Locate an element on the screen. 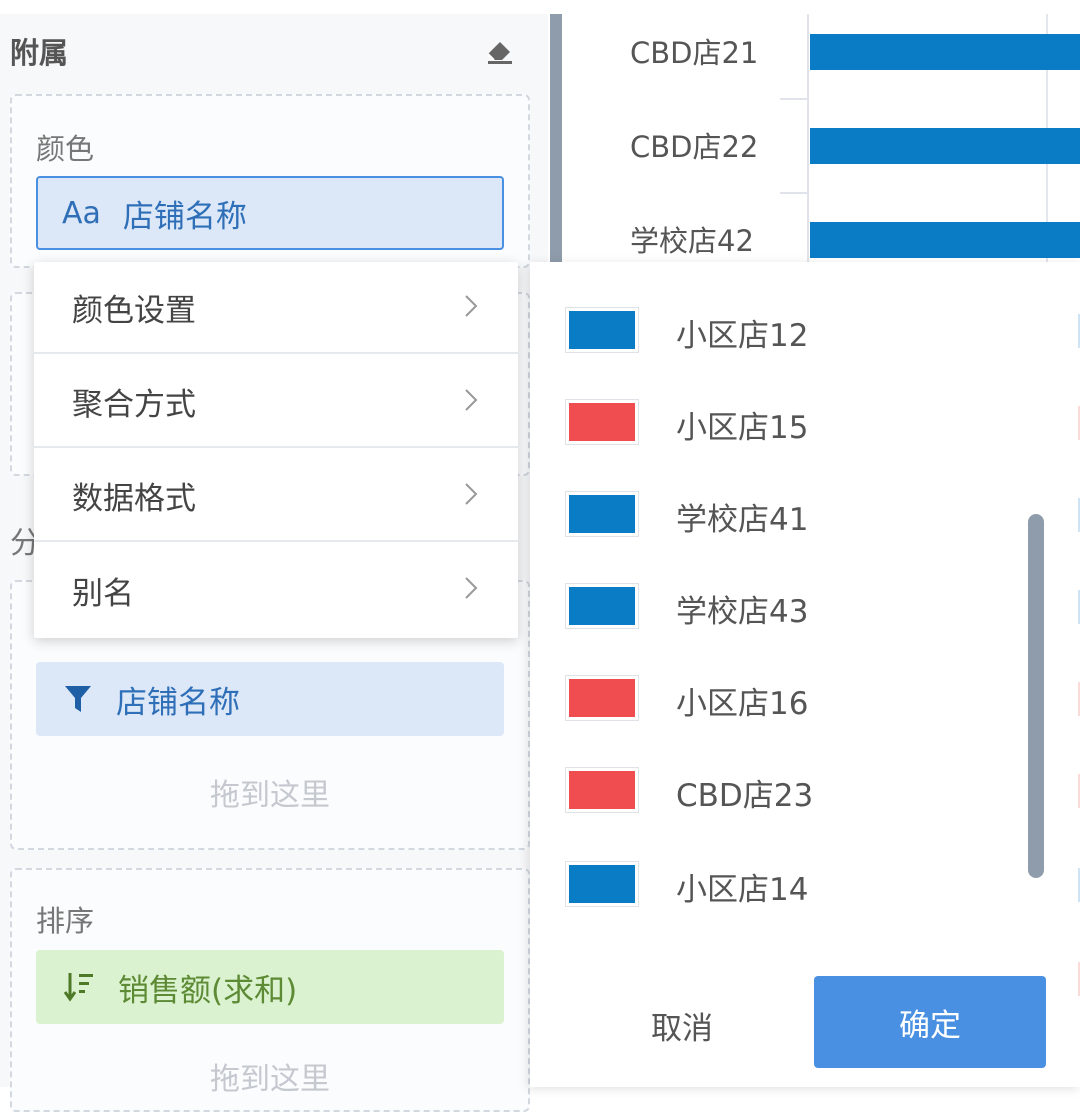  bar-chart-svg: CBD店21 CBD店22 学校店42 is located at coordinates (855, 139).